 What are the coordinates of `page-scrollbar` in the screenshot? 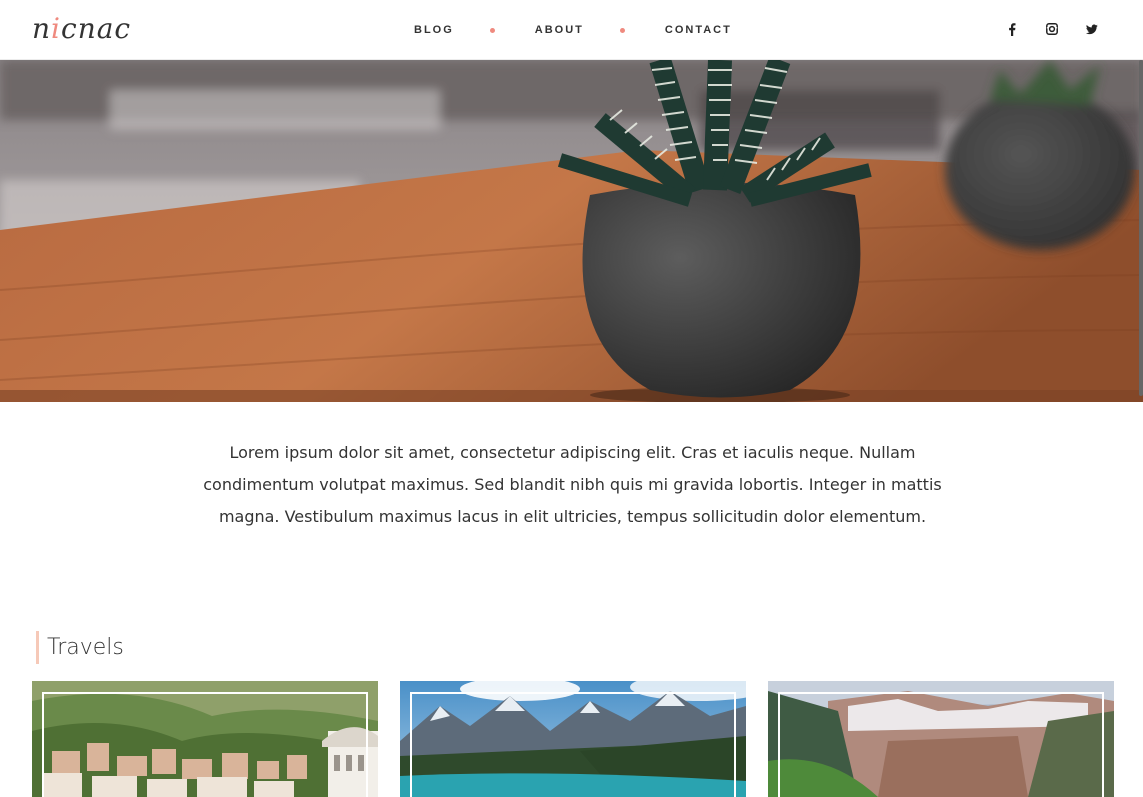 It's located at (1141, 228).